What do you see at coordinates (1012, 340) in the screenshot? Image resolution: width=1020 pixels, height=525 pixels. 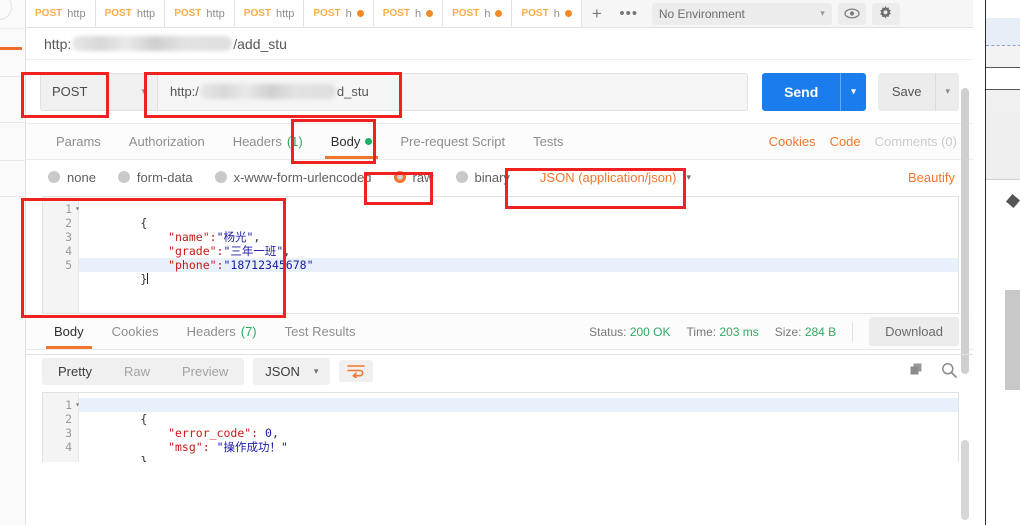 I see `bg-scrollbar` at bounding box center [1012, 340].